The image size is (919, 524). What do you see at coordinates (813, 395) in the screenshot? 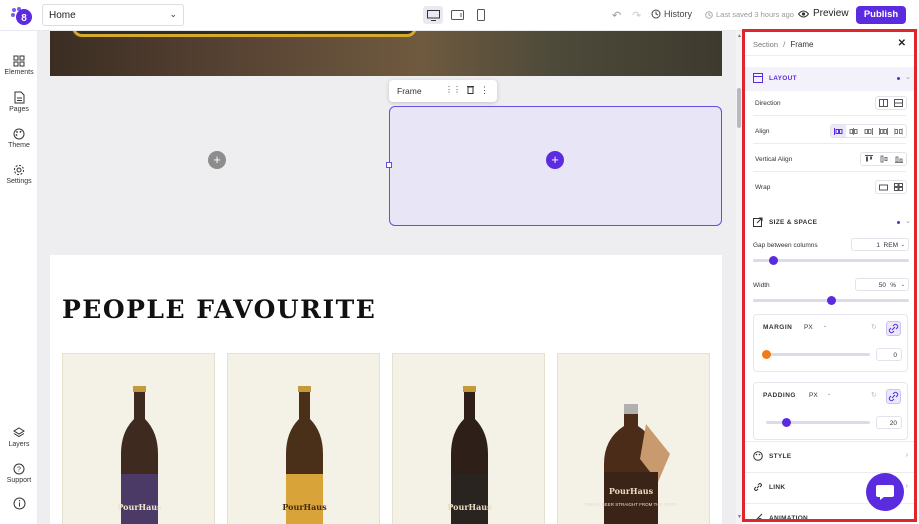
I see `padding-unit: PX` at bounding box center [813, 395].